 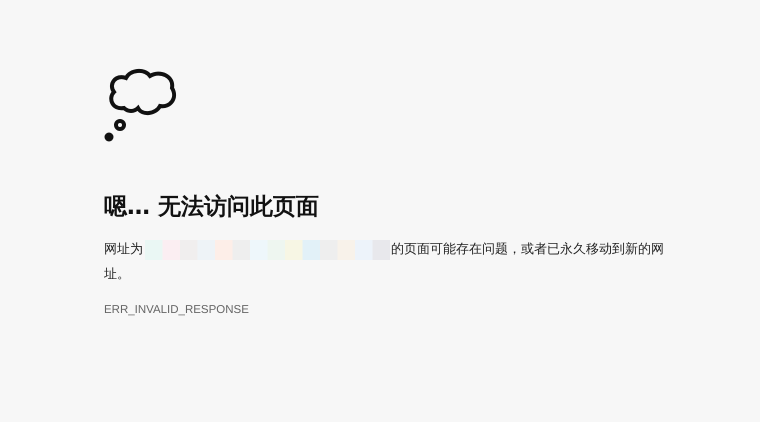 What do you see at coordinates (212, 207) in the screenshot?
I see `error-title: 嗯… 无法访问此页面` at bounding box center [212, 207].